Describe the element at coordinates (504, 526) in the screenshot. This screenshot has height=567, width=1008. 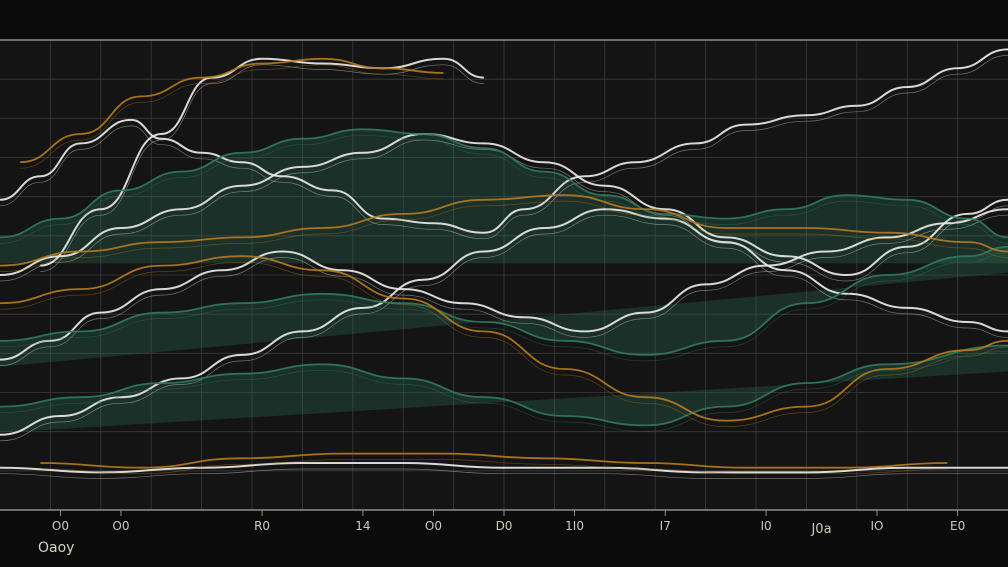
I see `x-tick-label: D0` at that location.